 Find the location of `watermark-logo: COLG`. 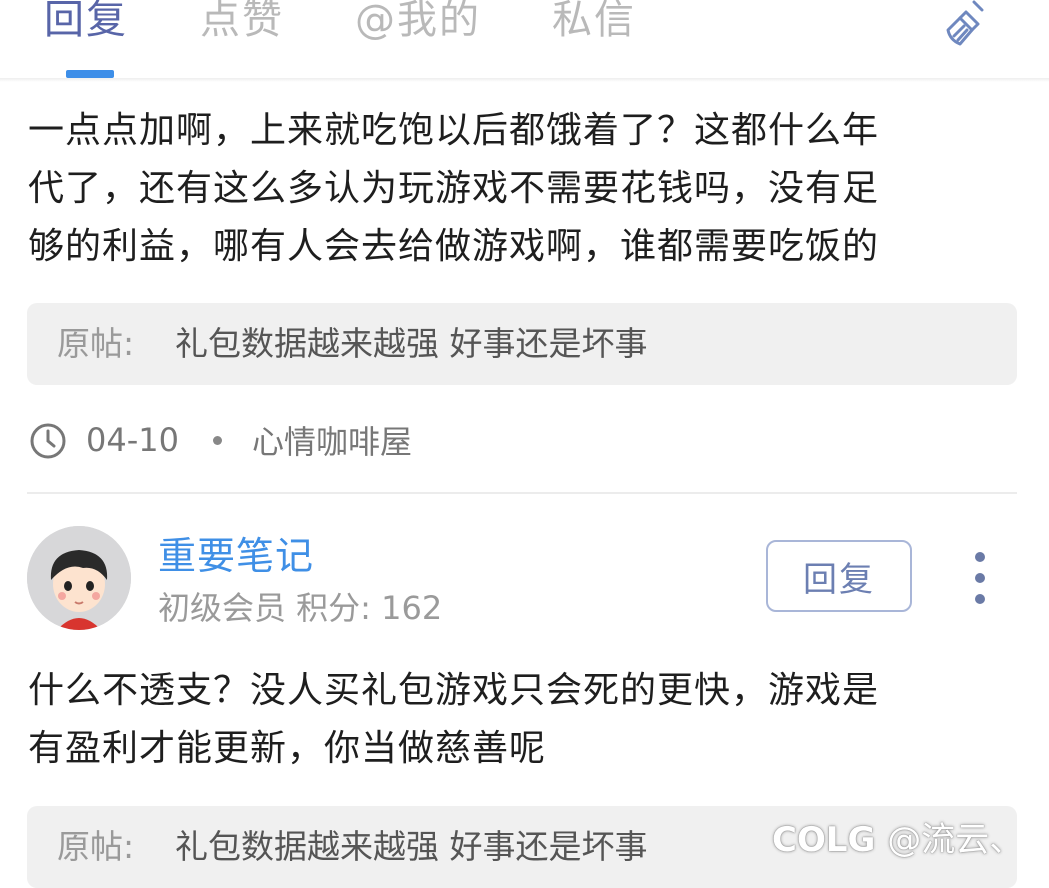

watermark-logo: COLG is located at coordinates (824, 840).